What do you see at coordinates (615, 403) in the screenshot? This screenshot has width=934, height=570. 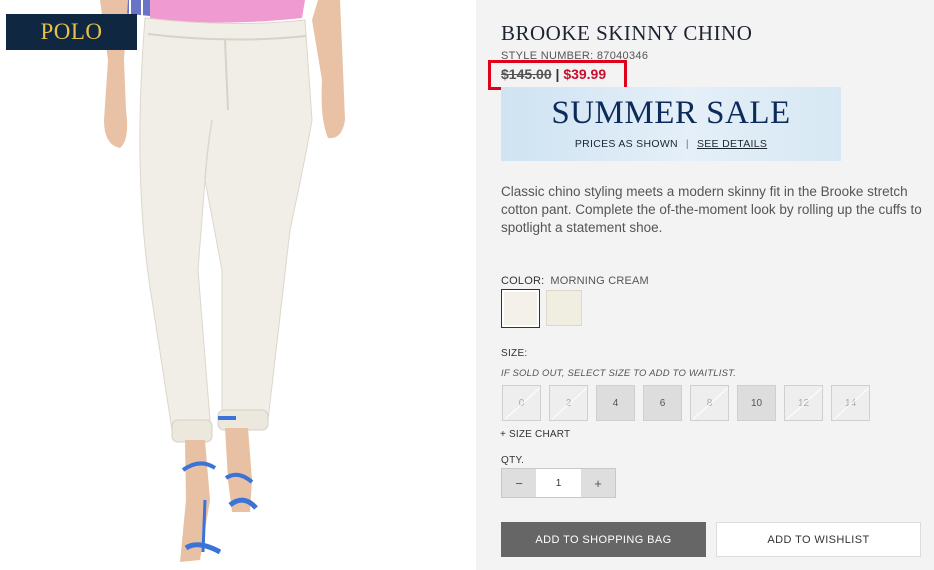 I see `size-option: 4` at bounding box center [615, 403].